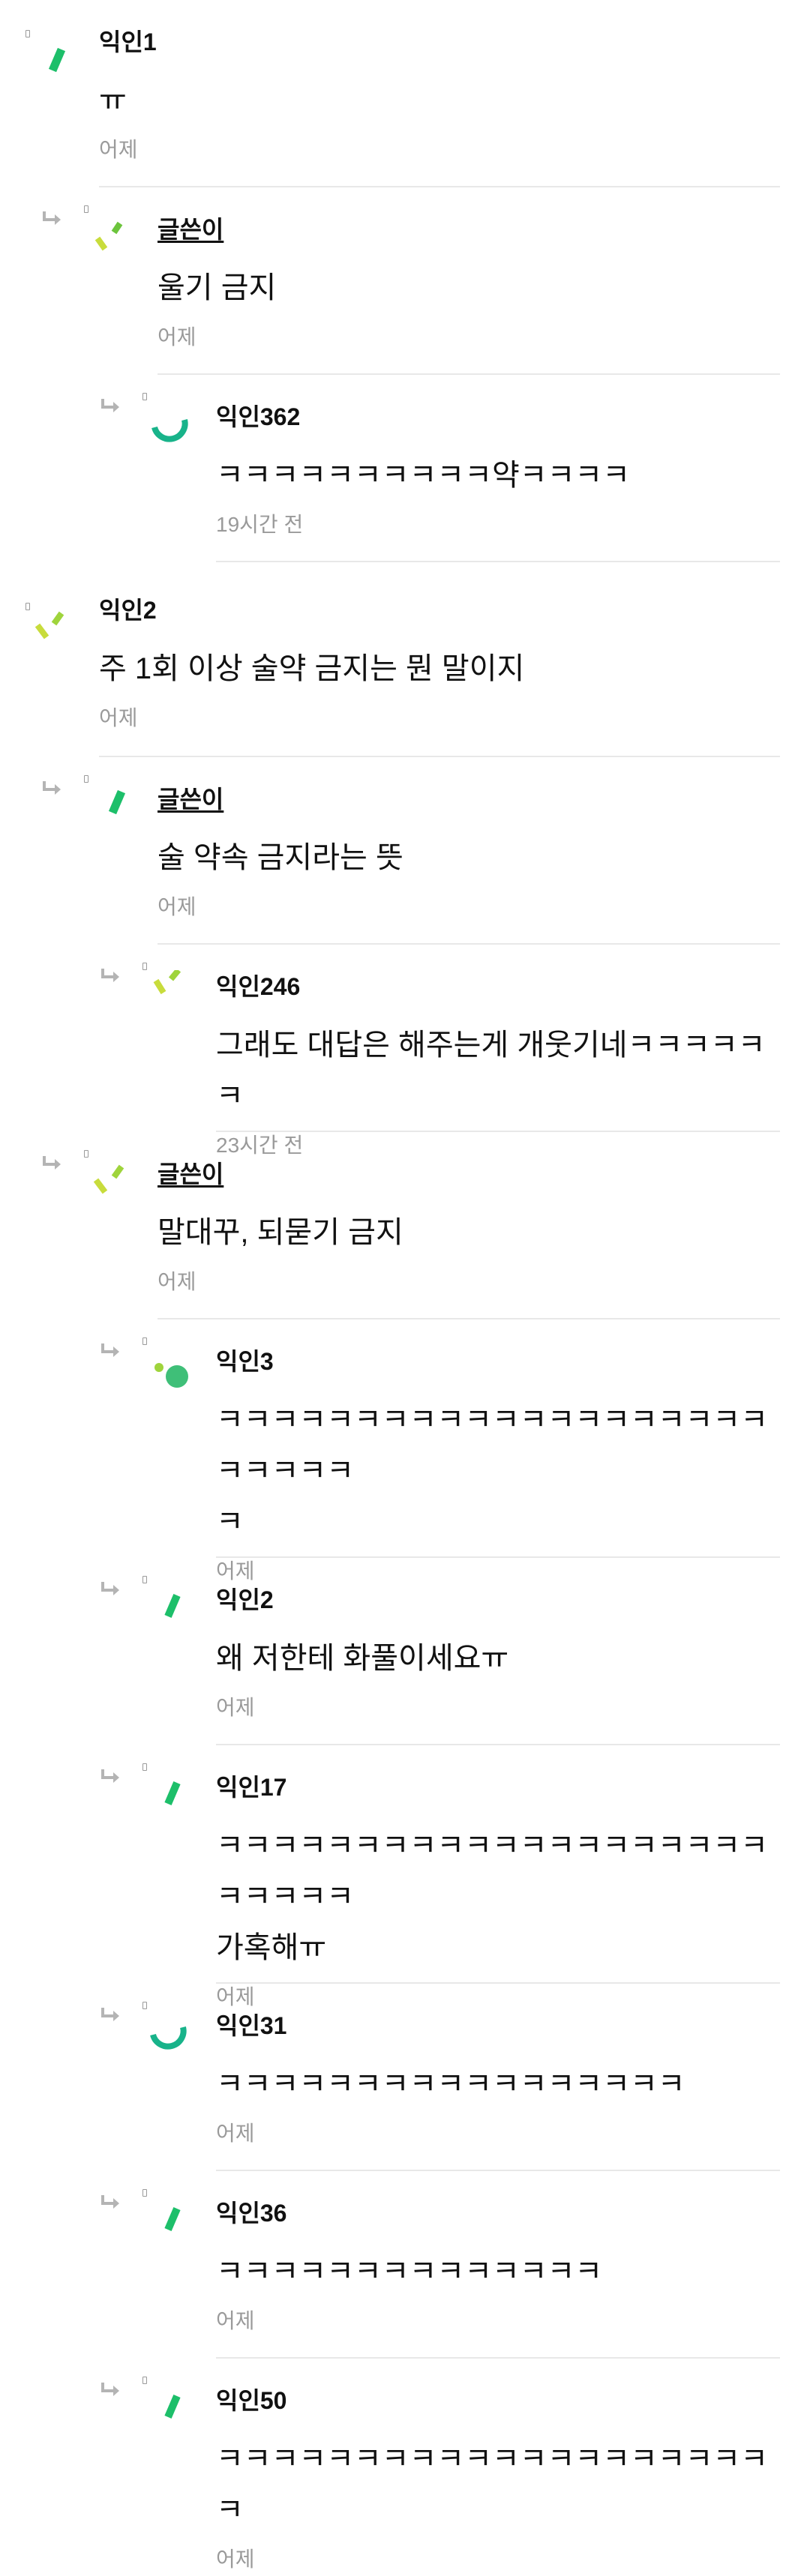 The height and width of the screenshot is (2576, 810). I want to click on comment-author: 익인362, so click(498, 417).